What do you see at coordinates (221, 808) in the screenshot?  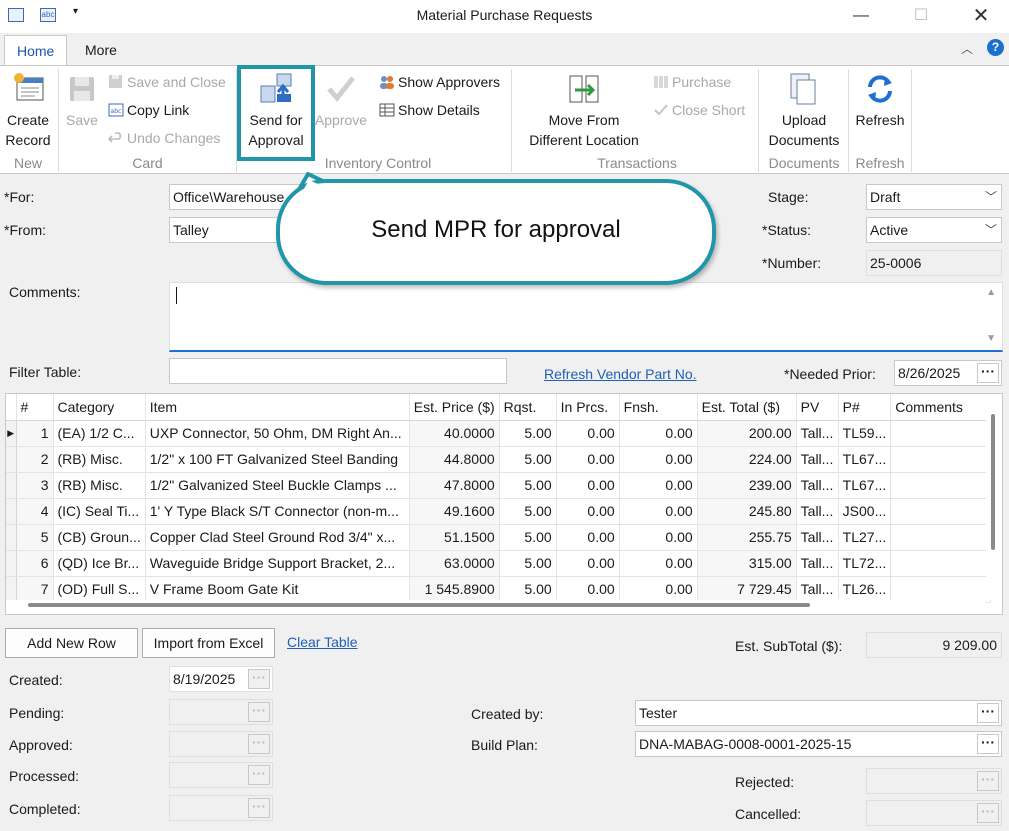 I see `completed-date-field: ···` at bounding box center [221, 808].